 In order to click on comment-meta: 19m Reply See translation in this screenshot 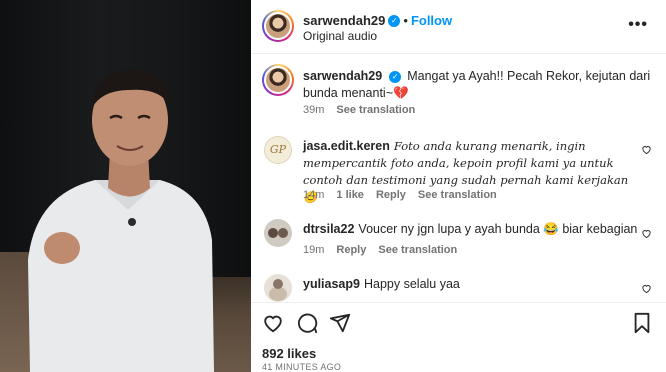, I will do `click(386, 250)`.